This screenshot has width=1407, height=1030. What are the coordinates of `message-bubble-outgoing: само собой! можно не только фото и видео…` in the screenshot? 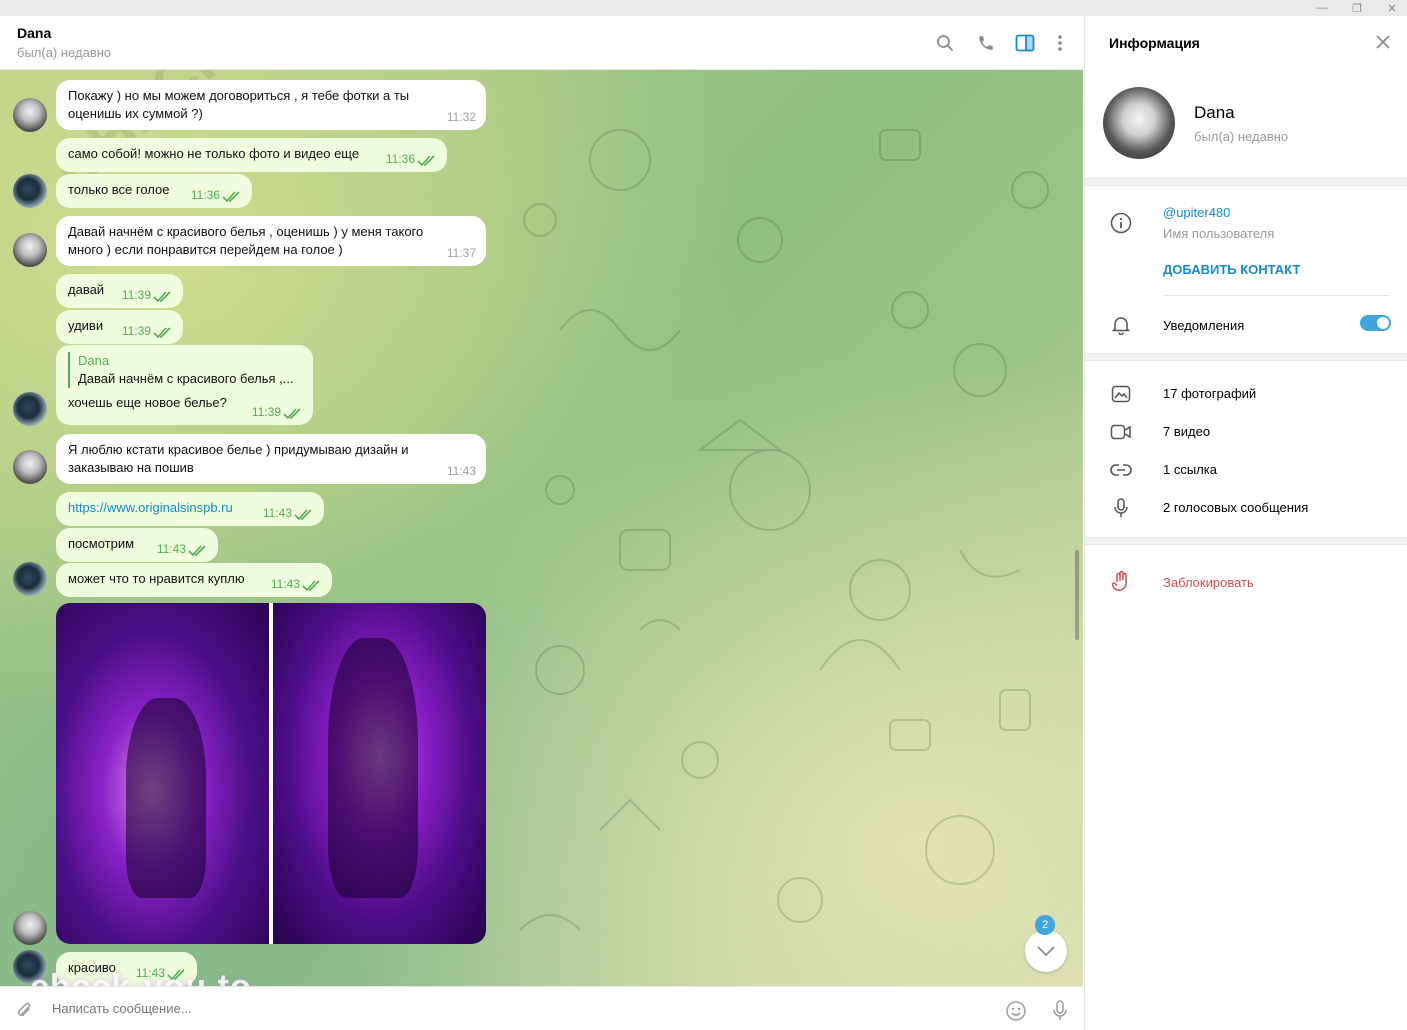 It's located at (251, 155).